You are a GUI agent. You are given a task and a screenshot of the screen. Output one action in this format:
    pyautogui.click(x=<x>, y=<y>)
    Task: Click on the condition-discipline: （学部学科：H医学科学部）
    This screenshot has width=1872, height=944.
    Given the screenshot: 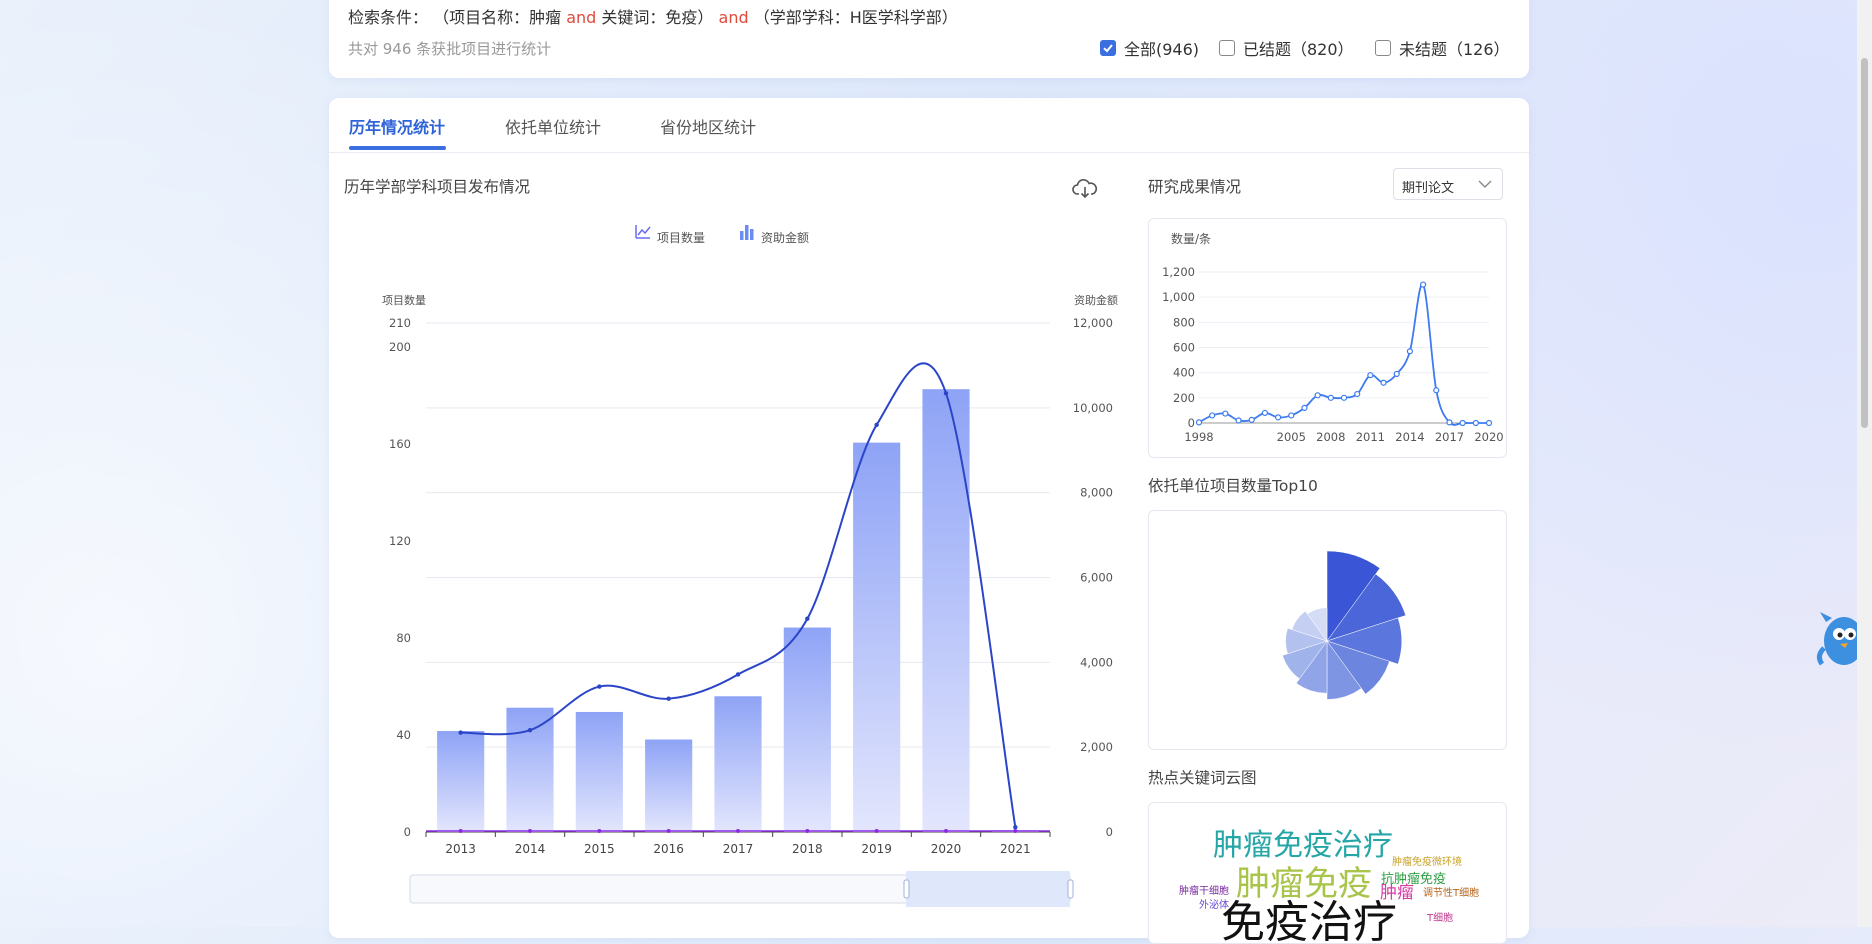 What is the action you would take?
    pyautogui.click(x=855, y=17)
    